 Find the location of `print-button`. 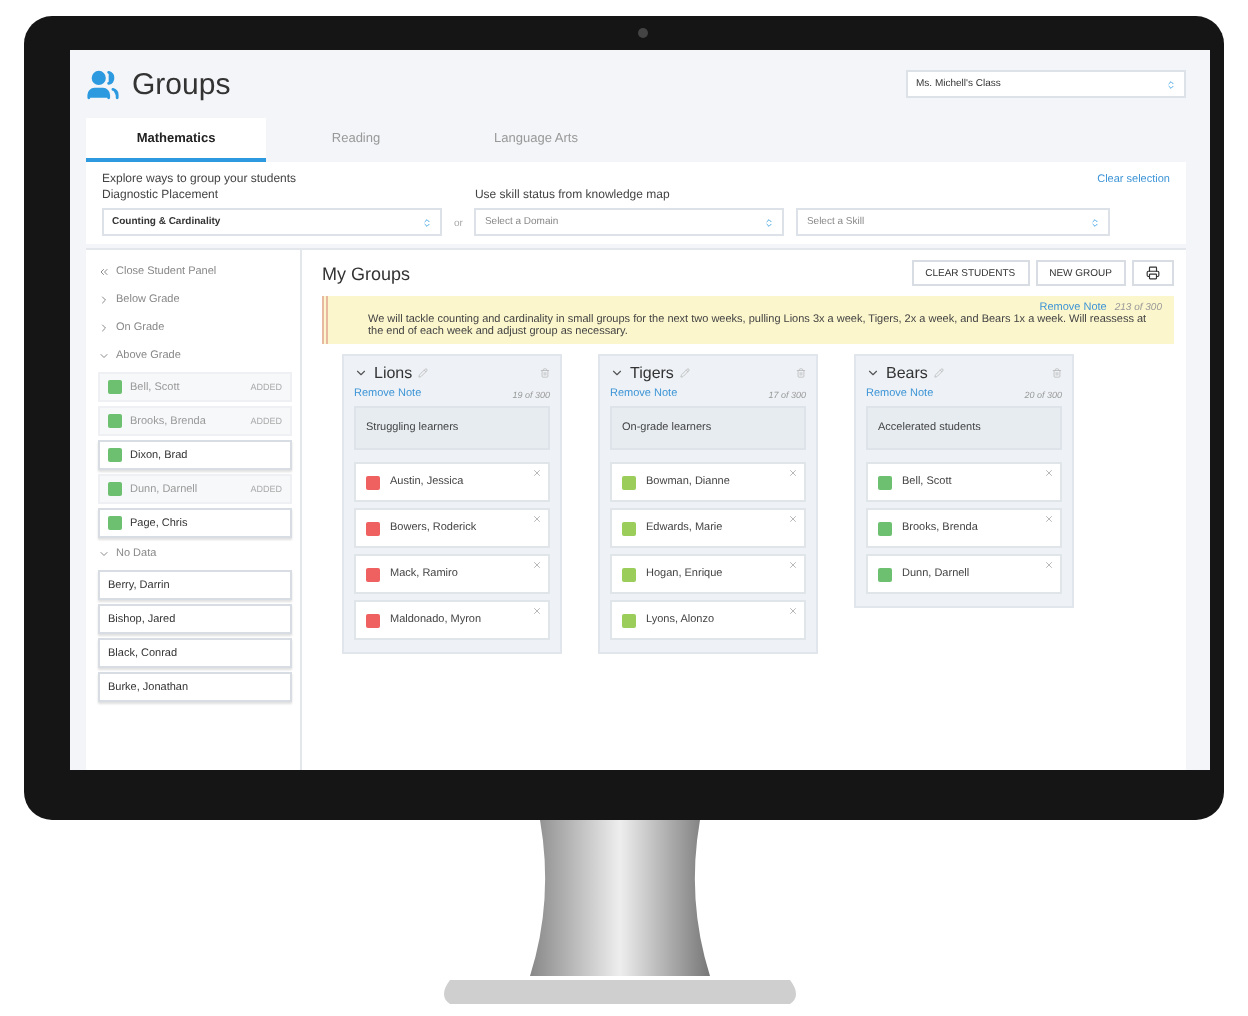

print-button is located at coordinates (1153, 273).